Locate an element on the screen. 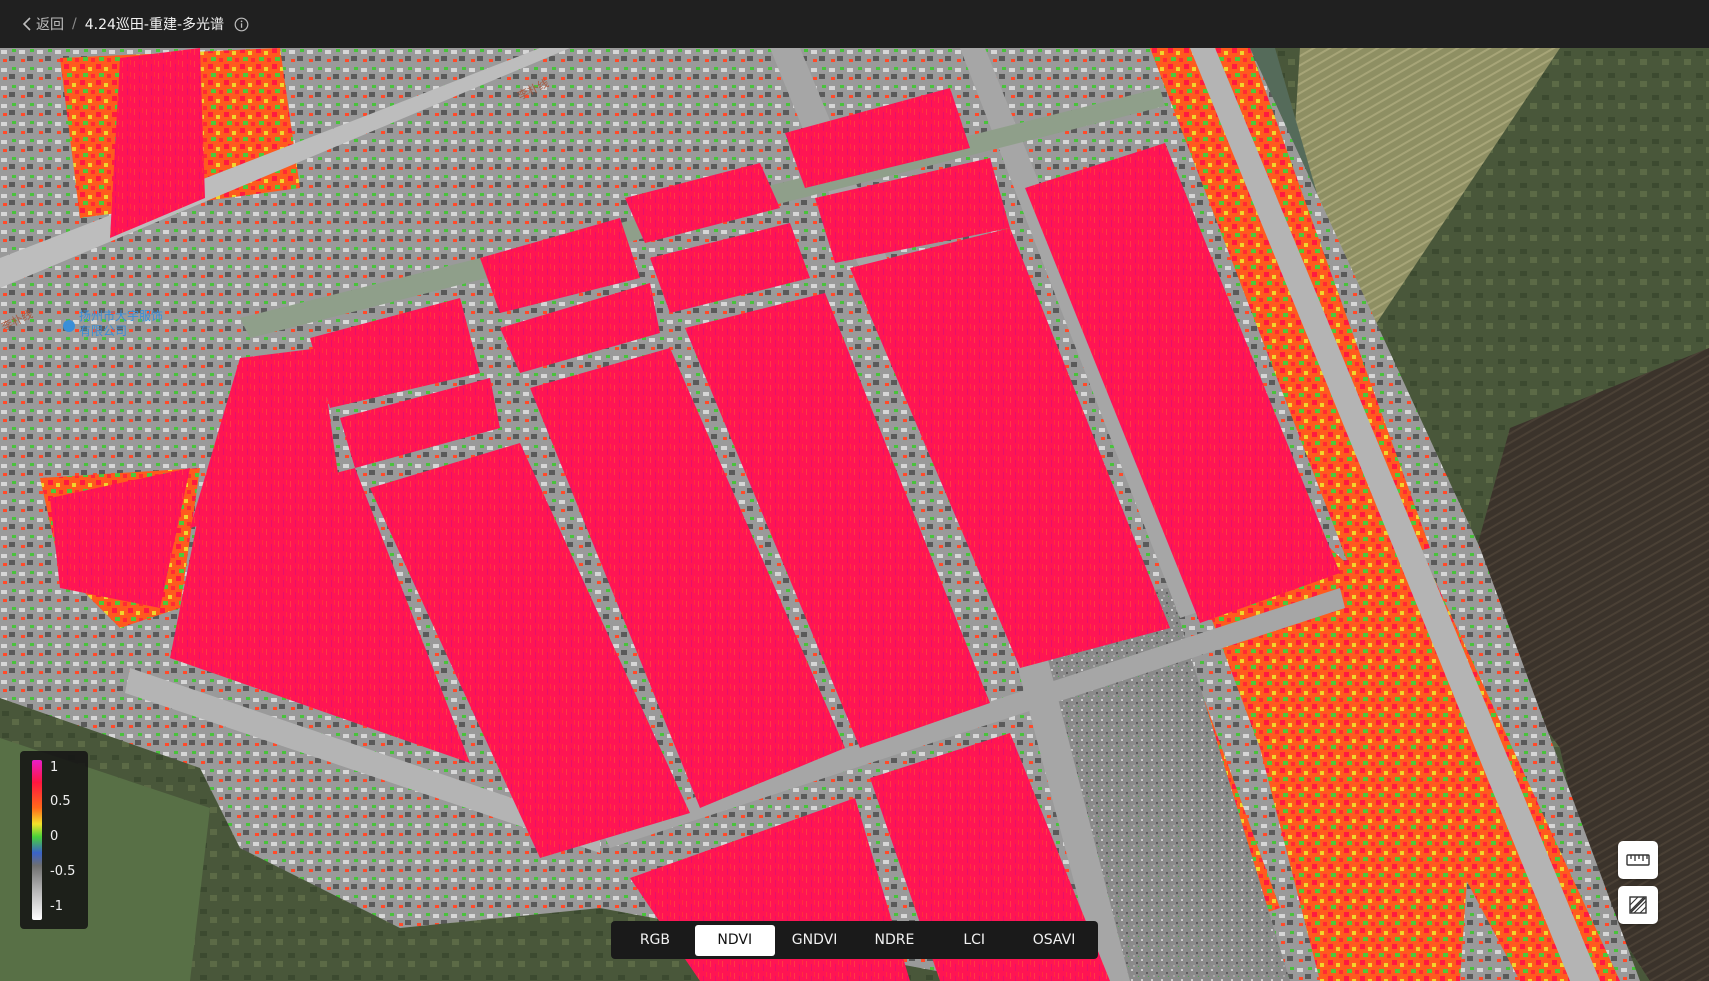  legend-color-bar is located at coordinates (37, 840).